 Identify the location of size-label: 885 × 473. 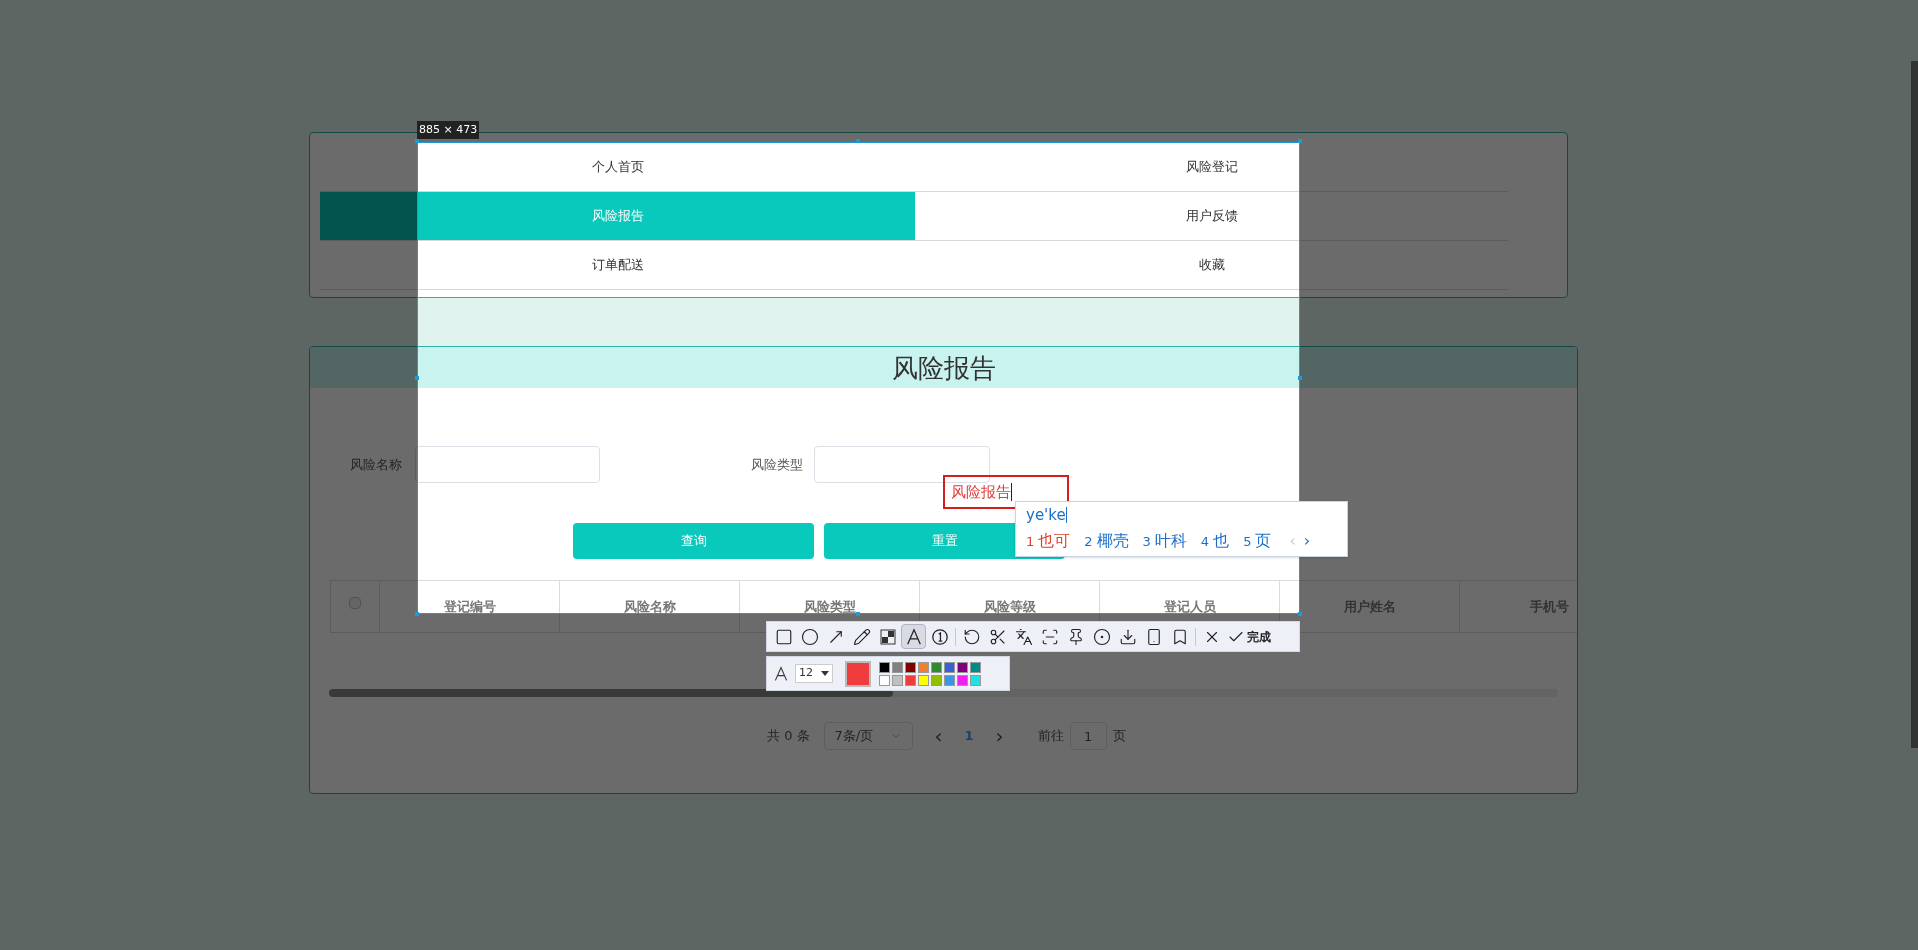
(448, 130).